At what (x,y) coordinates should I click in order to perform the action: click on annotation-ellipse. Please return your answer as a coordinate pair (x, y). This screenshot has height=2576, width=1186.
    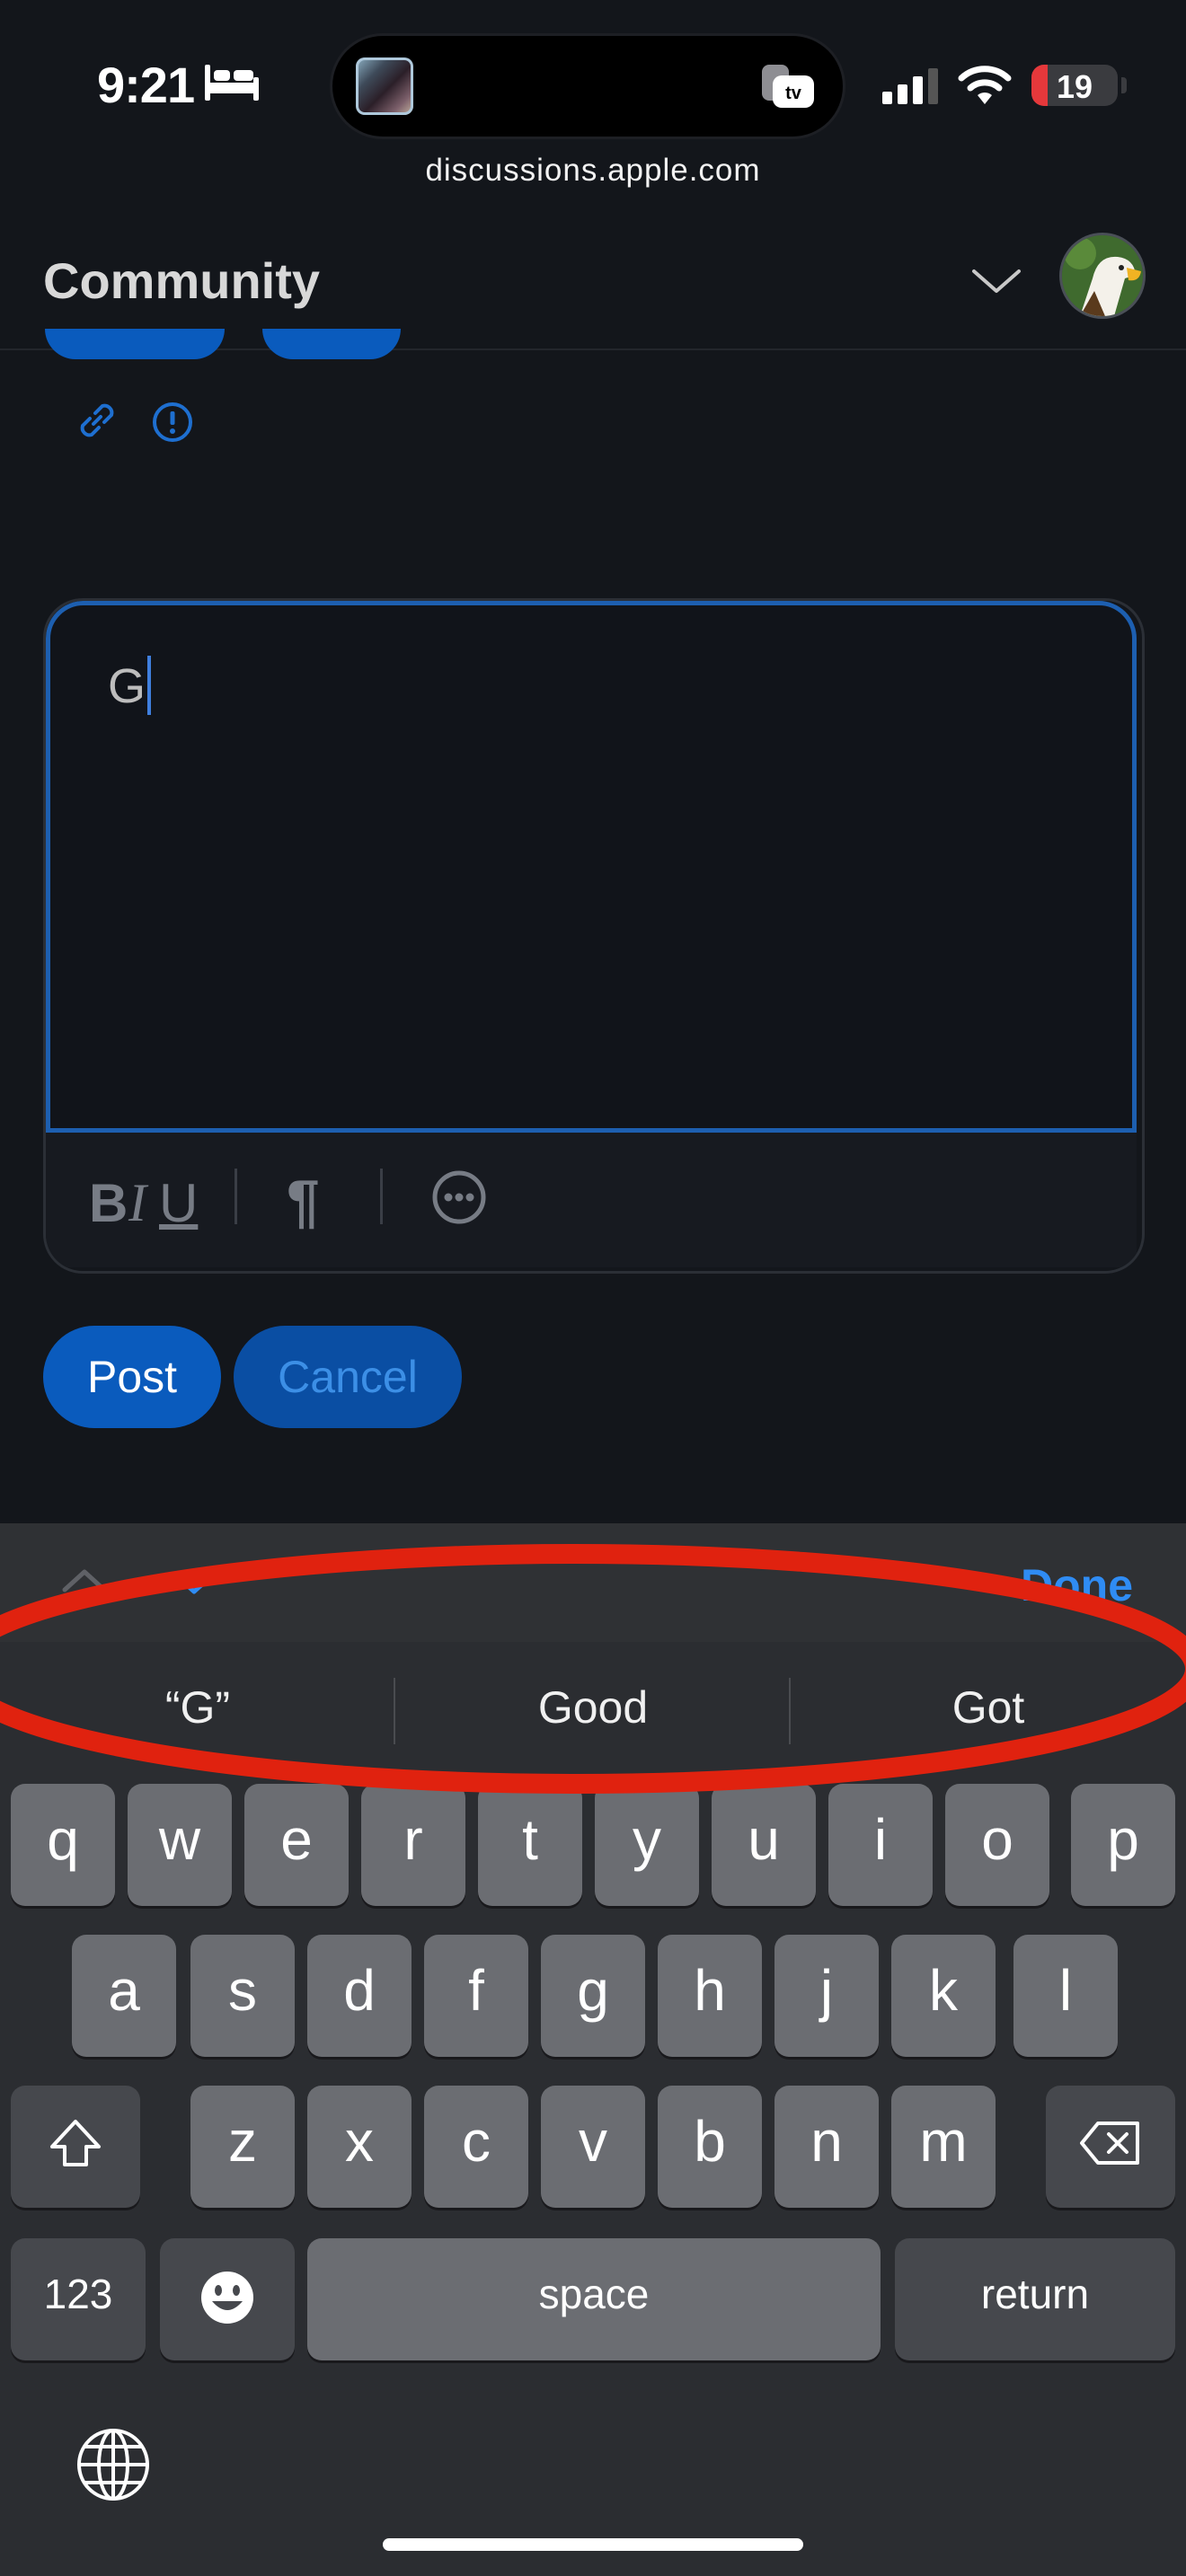
    Looking at the image, I should click on (593, 1677).